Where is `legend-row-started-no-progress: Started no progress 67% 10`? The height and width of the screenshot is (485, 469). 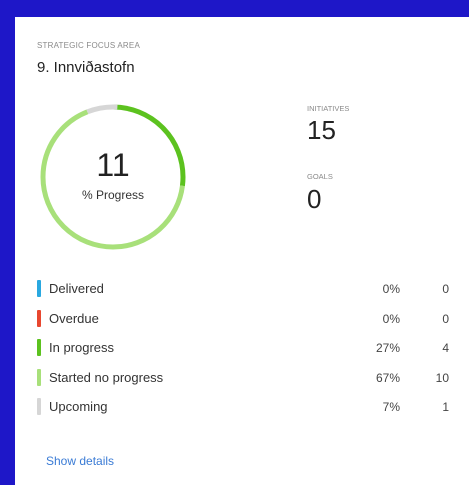 legend-row-started-no-progress: Started no progress 67% 10 is located at coordinates (247, 379).